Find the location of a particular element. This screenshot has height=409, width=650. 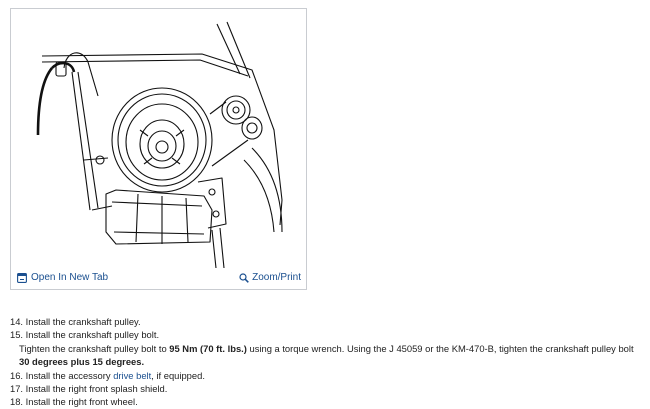

drive-belt-link: drive belt is located at coordinates (132, 375).